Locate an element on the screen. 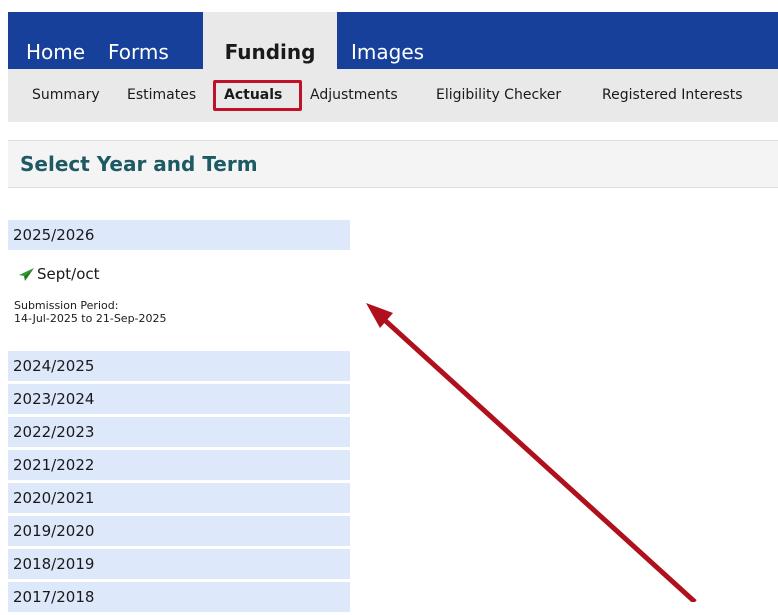 Image resolution: width=778 pixels, height=615 pixels. year-row-2021-2022: 2021/2022 is located at coordinates (179, 465).